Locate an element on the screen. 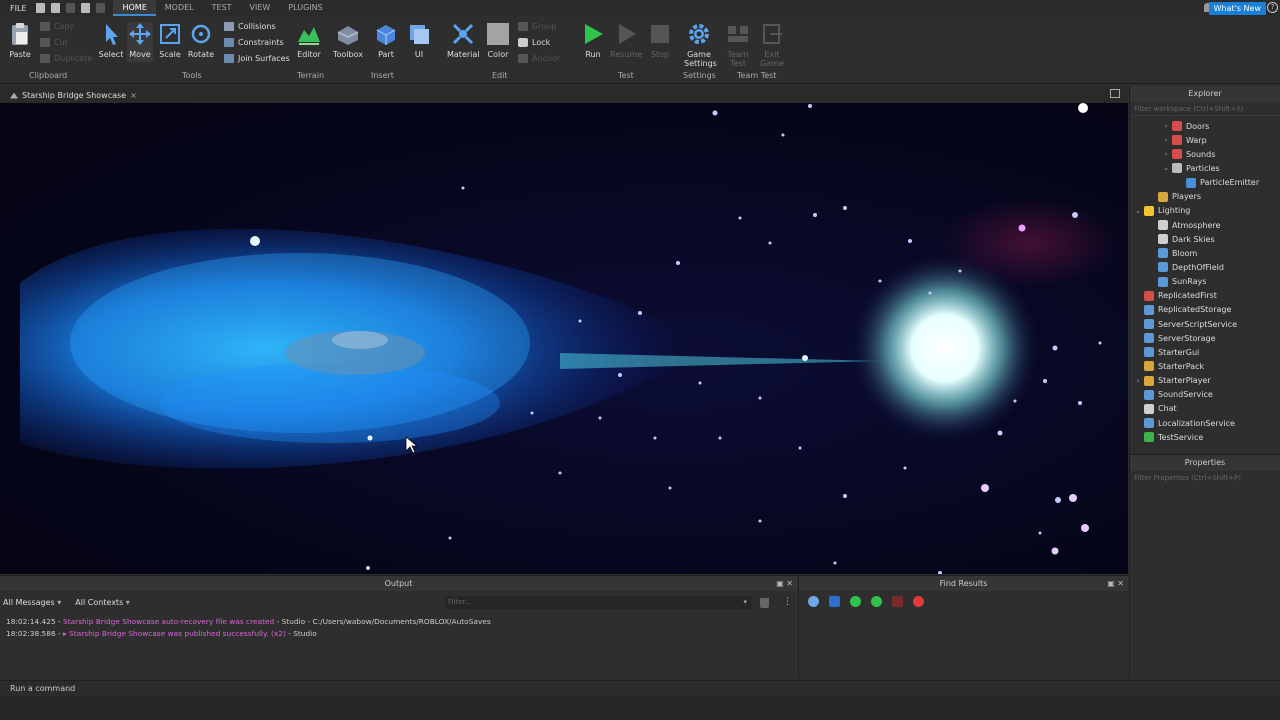 Image resolution: width=1280 pixels, height=720 pixels. previous-result-icon is located at coordinates (855, 601).